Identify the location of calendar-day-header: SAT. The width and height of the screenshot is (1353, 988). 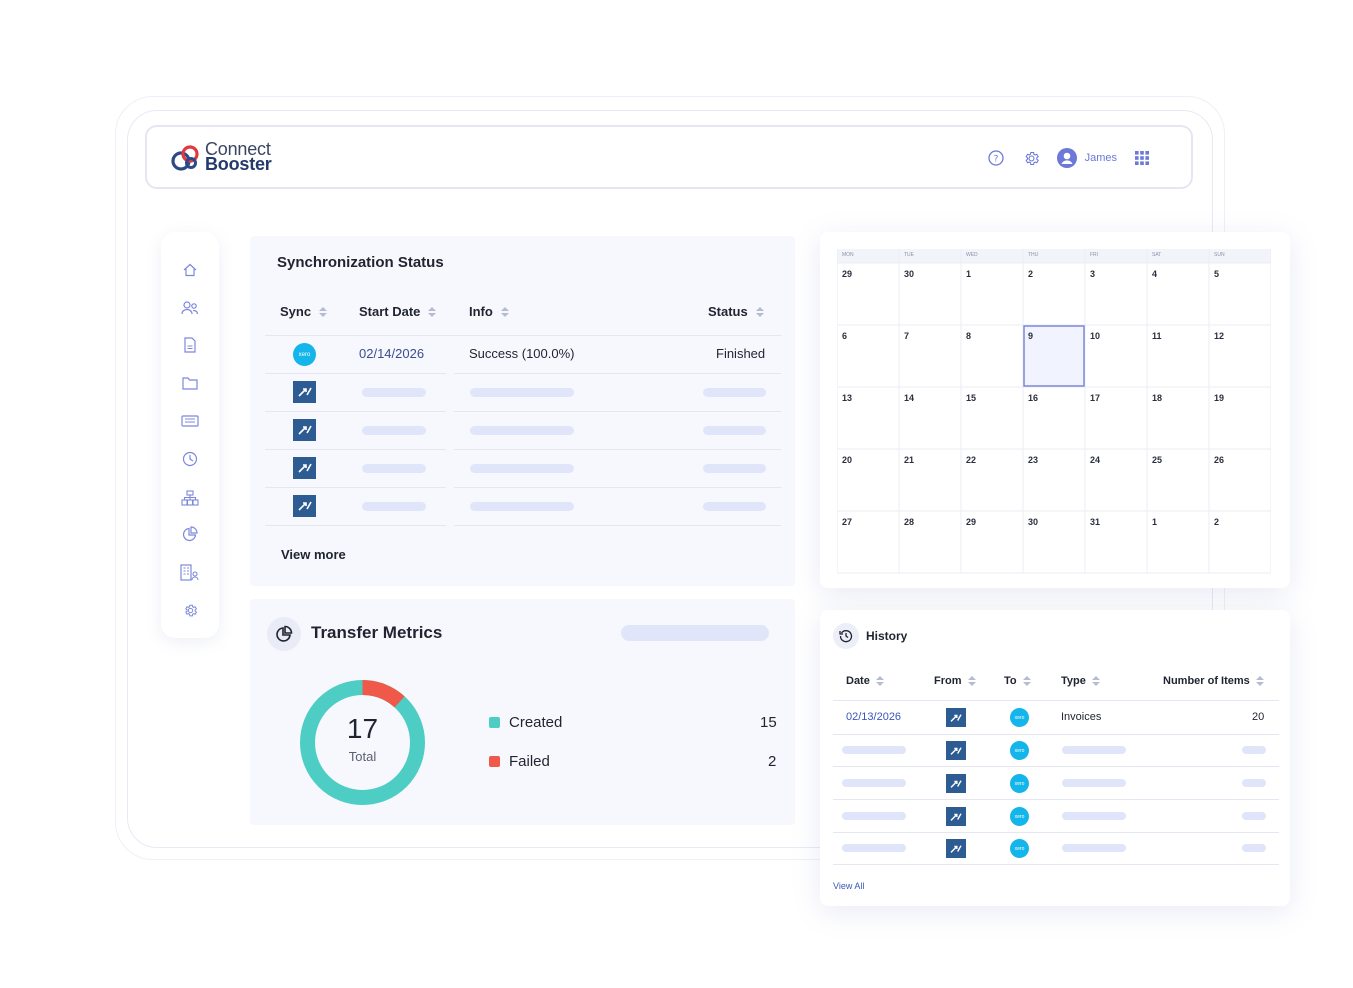
(1157, 255).